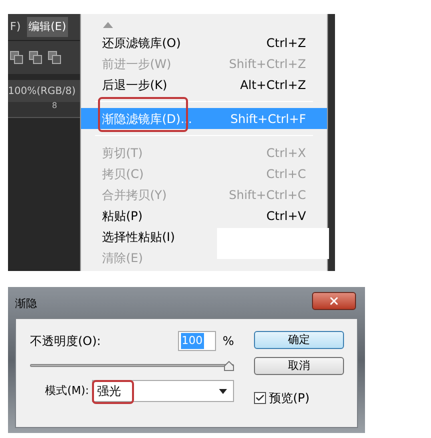 Image resolution: width=431 pixels, height=438 pixels. What do you see at coordinates (163, 391) in the screenshot?
I see `mode-dropdown: 强光` at bounding box center [163, 391].